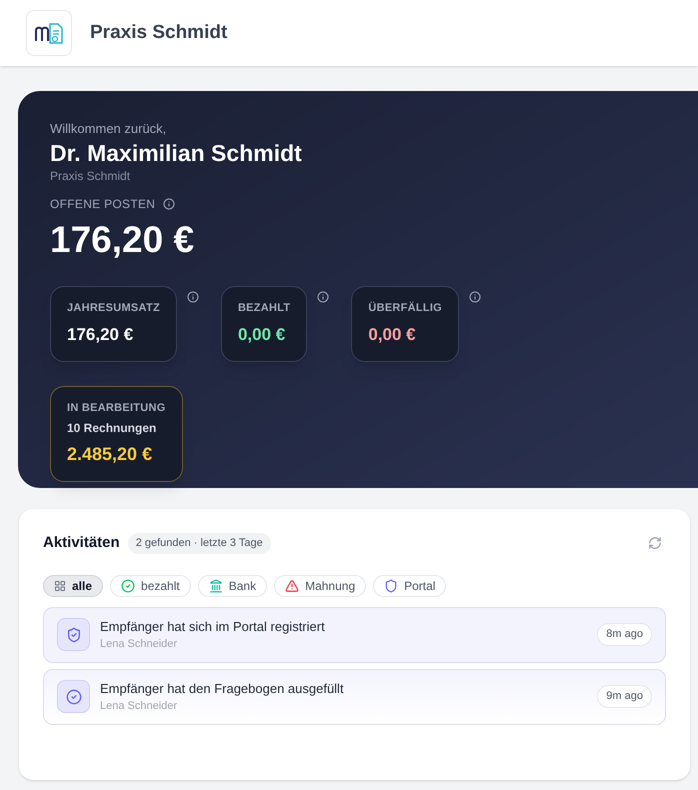 This screenshot has height=790, width=698. Describe the element at coordinates (212, 627) in the screenshot. I see `activity-title: Empfänger hat sich im Portal registriert` at that location.